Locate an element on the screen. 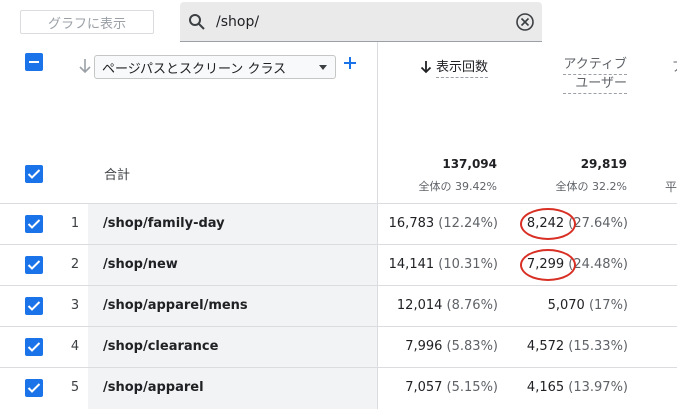 Image resolution: width=677 pixels, height=409 pixels. dimension-select: ページパスとスクリーン クラス is located at coordinates (215, 67).